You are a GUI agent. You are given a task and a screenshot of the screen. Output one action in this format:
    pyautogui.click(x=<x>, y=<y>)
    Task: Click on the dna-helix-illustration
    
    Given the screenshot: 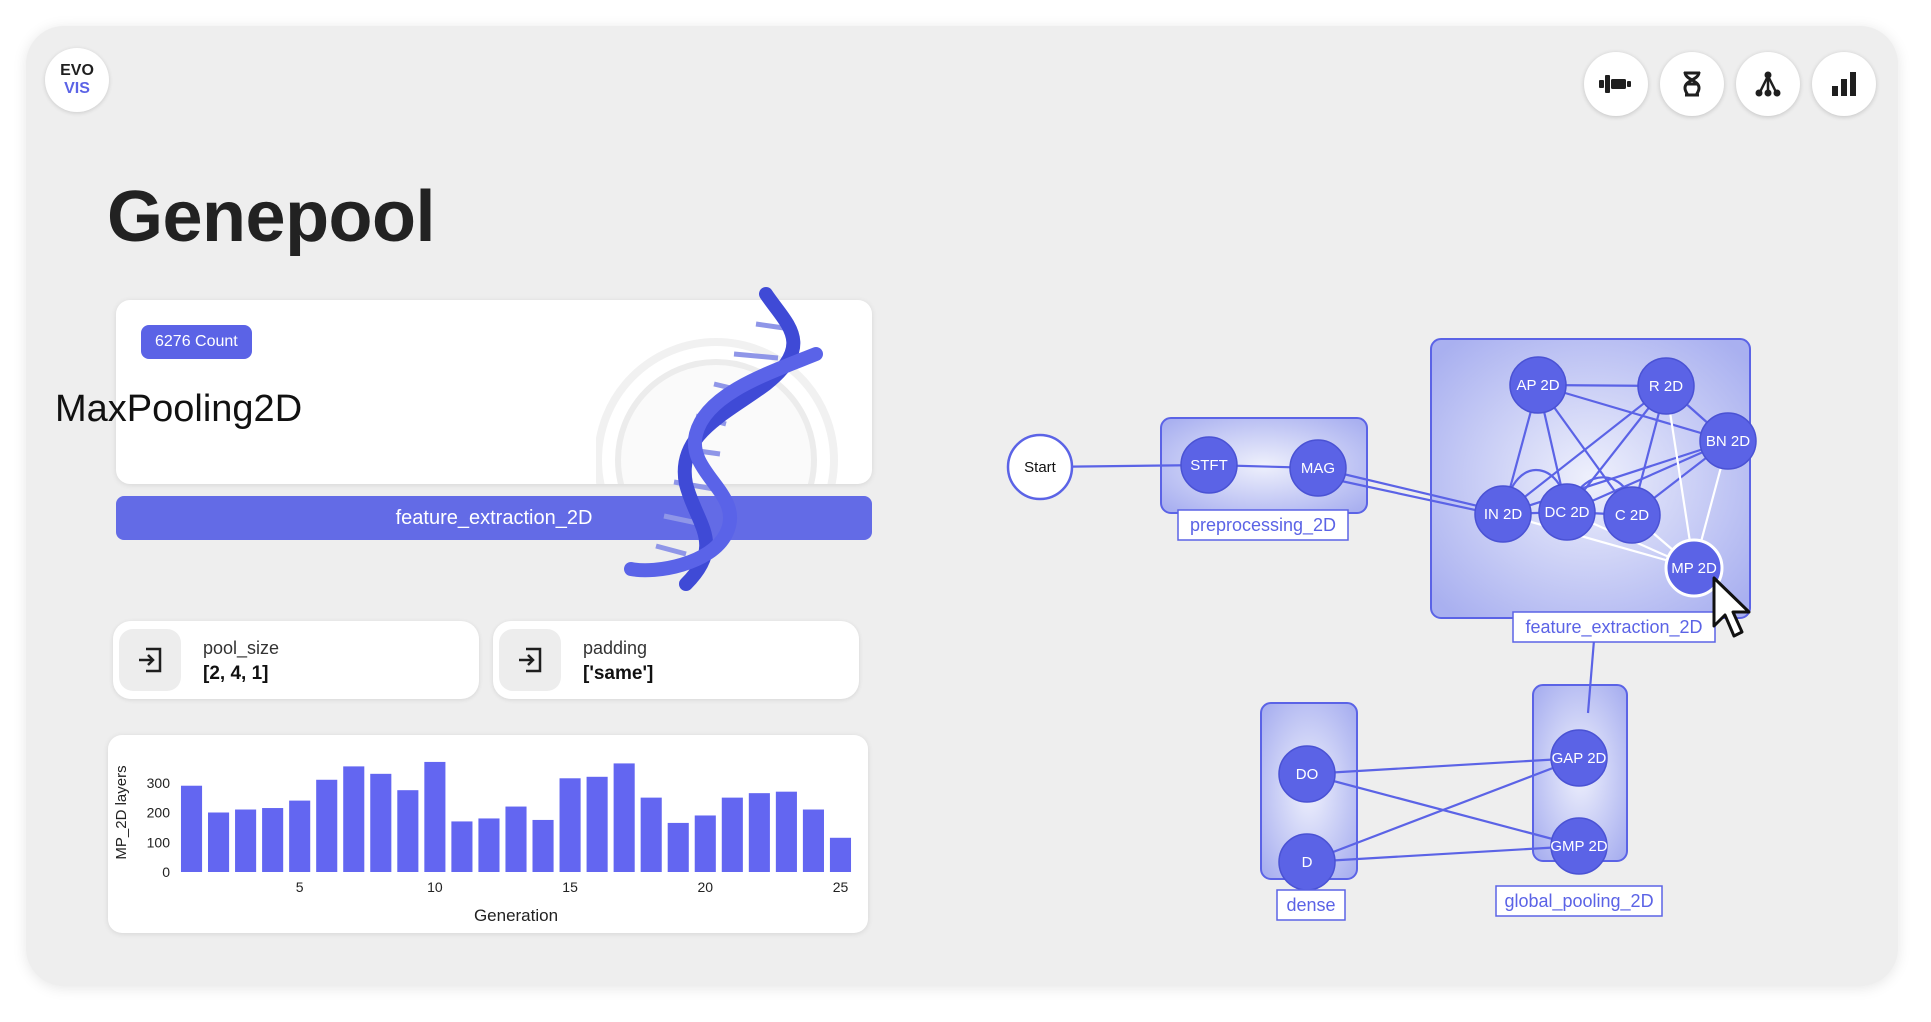 What is the action you would take?
    pyautogui.click(x=723, y=439)
    